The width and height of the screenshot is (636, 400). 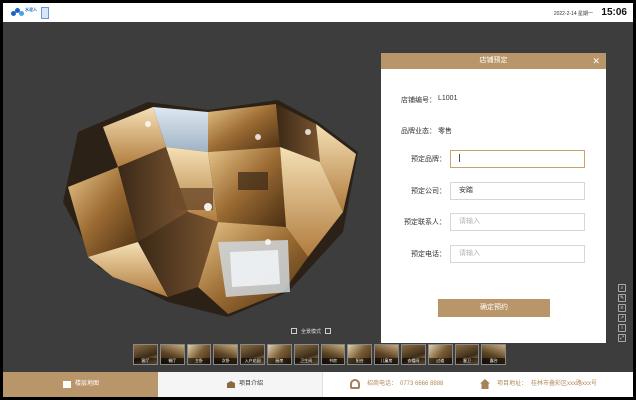 I want to click on thumbnail-label: 露台, so click(x=494, y=361).